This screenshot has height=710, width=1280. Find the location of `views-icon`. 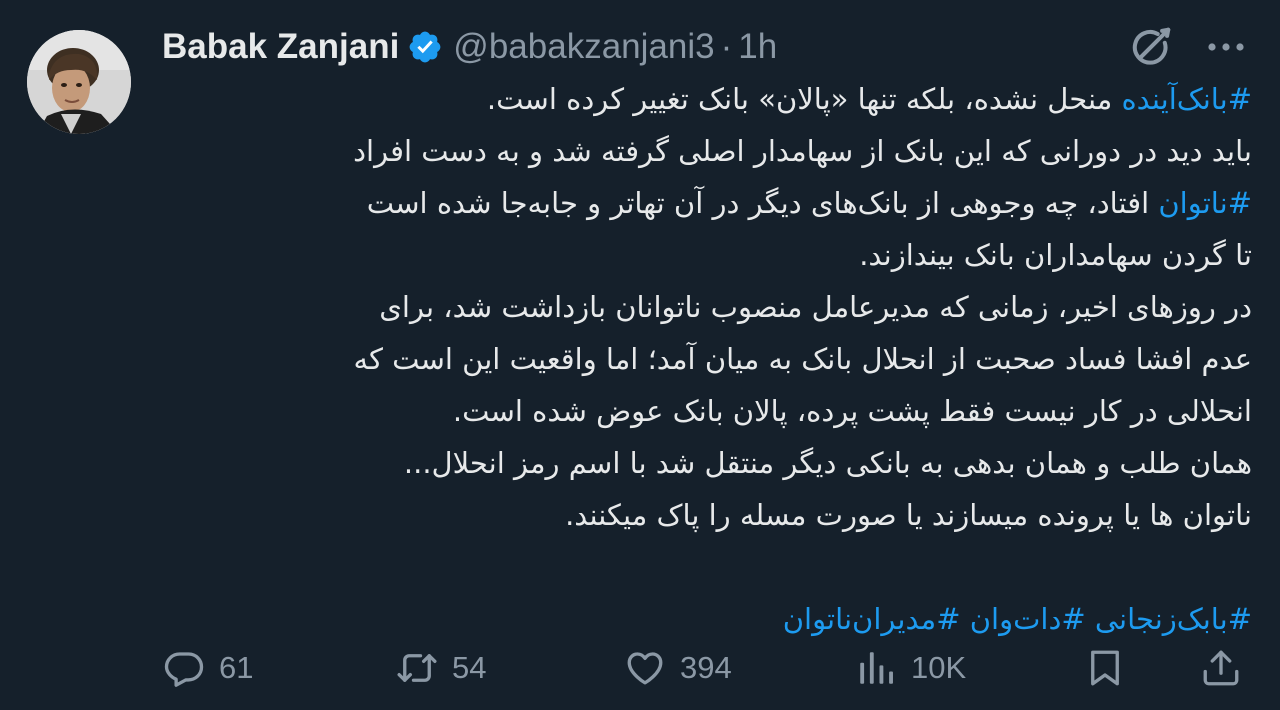

views-icon is located at coordinates (876, 668).